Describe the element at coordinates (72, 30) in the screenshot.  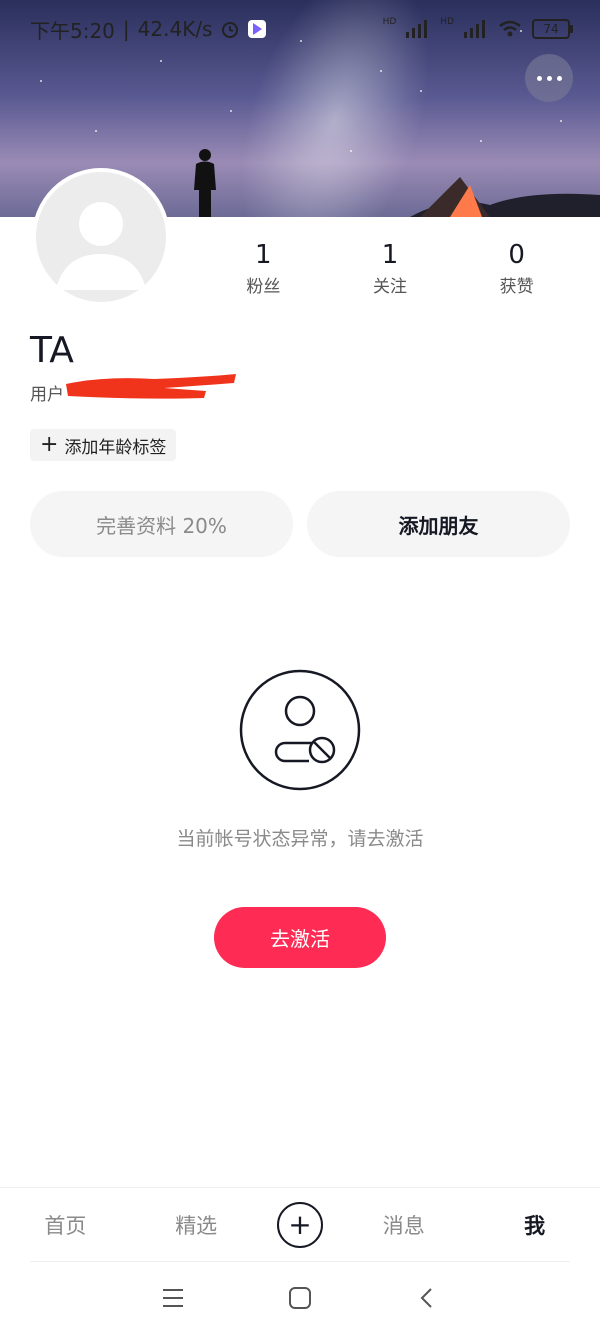
I see `status-time: 下午5:20` at that location.